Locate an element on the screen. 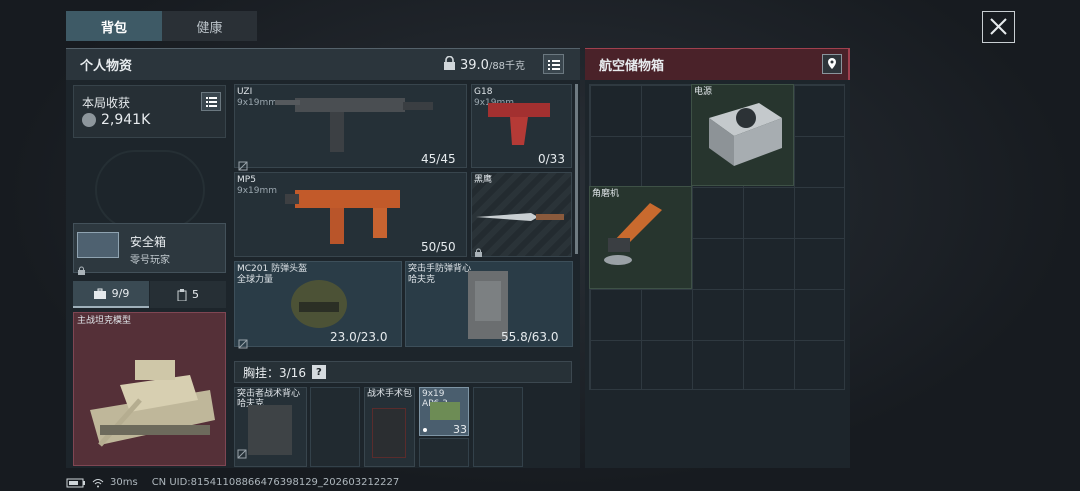  subtab-backpack: 9/9 is located at coordinates (111, 294).